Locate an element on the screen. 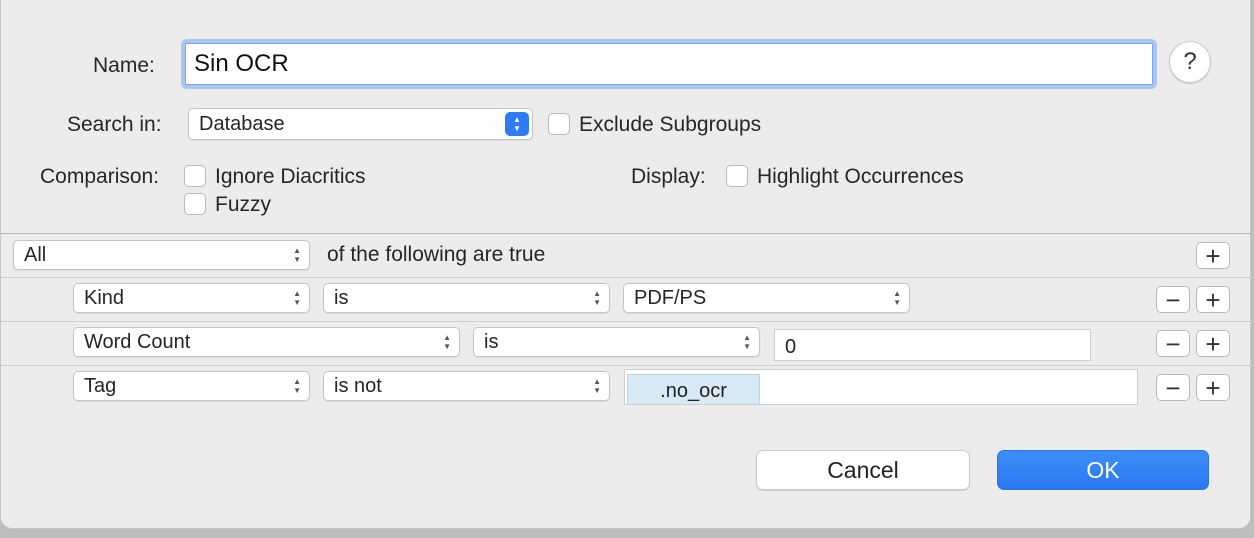 The image size is (1254, 538). cancel-button: Cancel is located at coordinates (863, 470).